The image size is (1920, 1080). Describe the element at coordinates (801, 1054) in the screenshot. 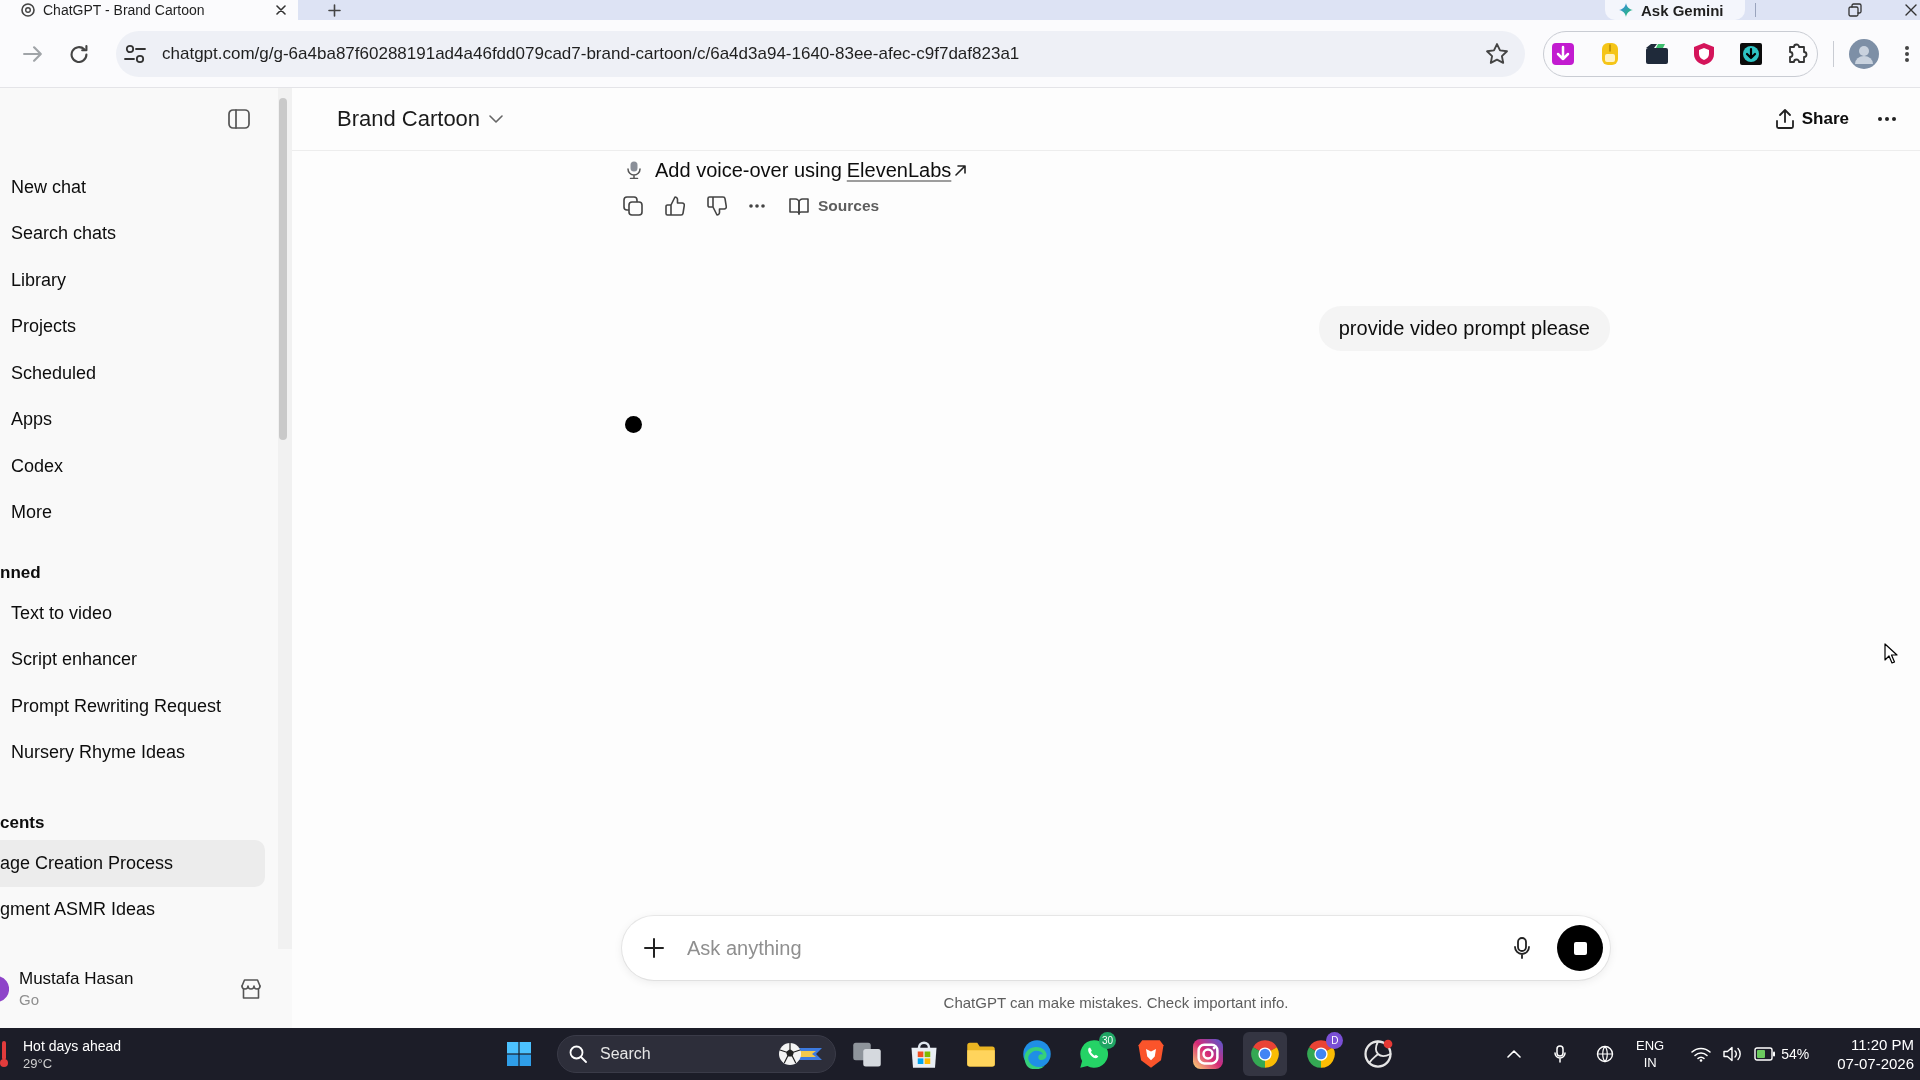

I see `ball-icon` at that location.